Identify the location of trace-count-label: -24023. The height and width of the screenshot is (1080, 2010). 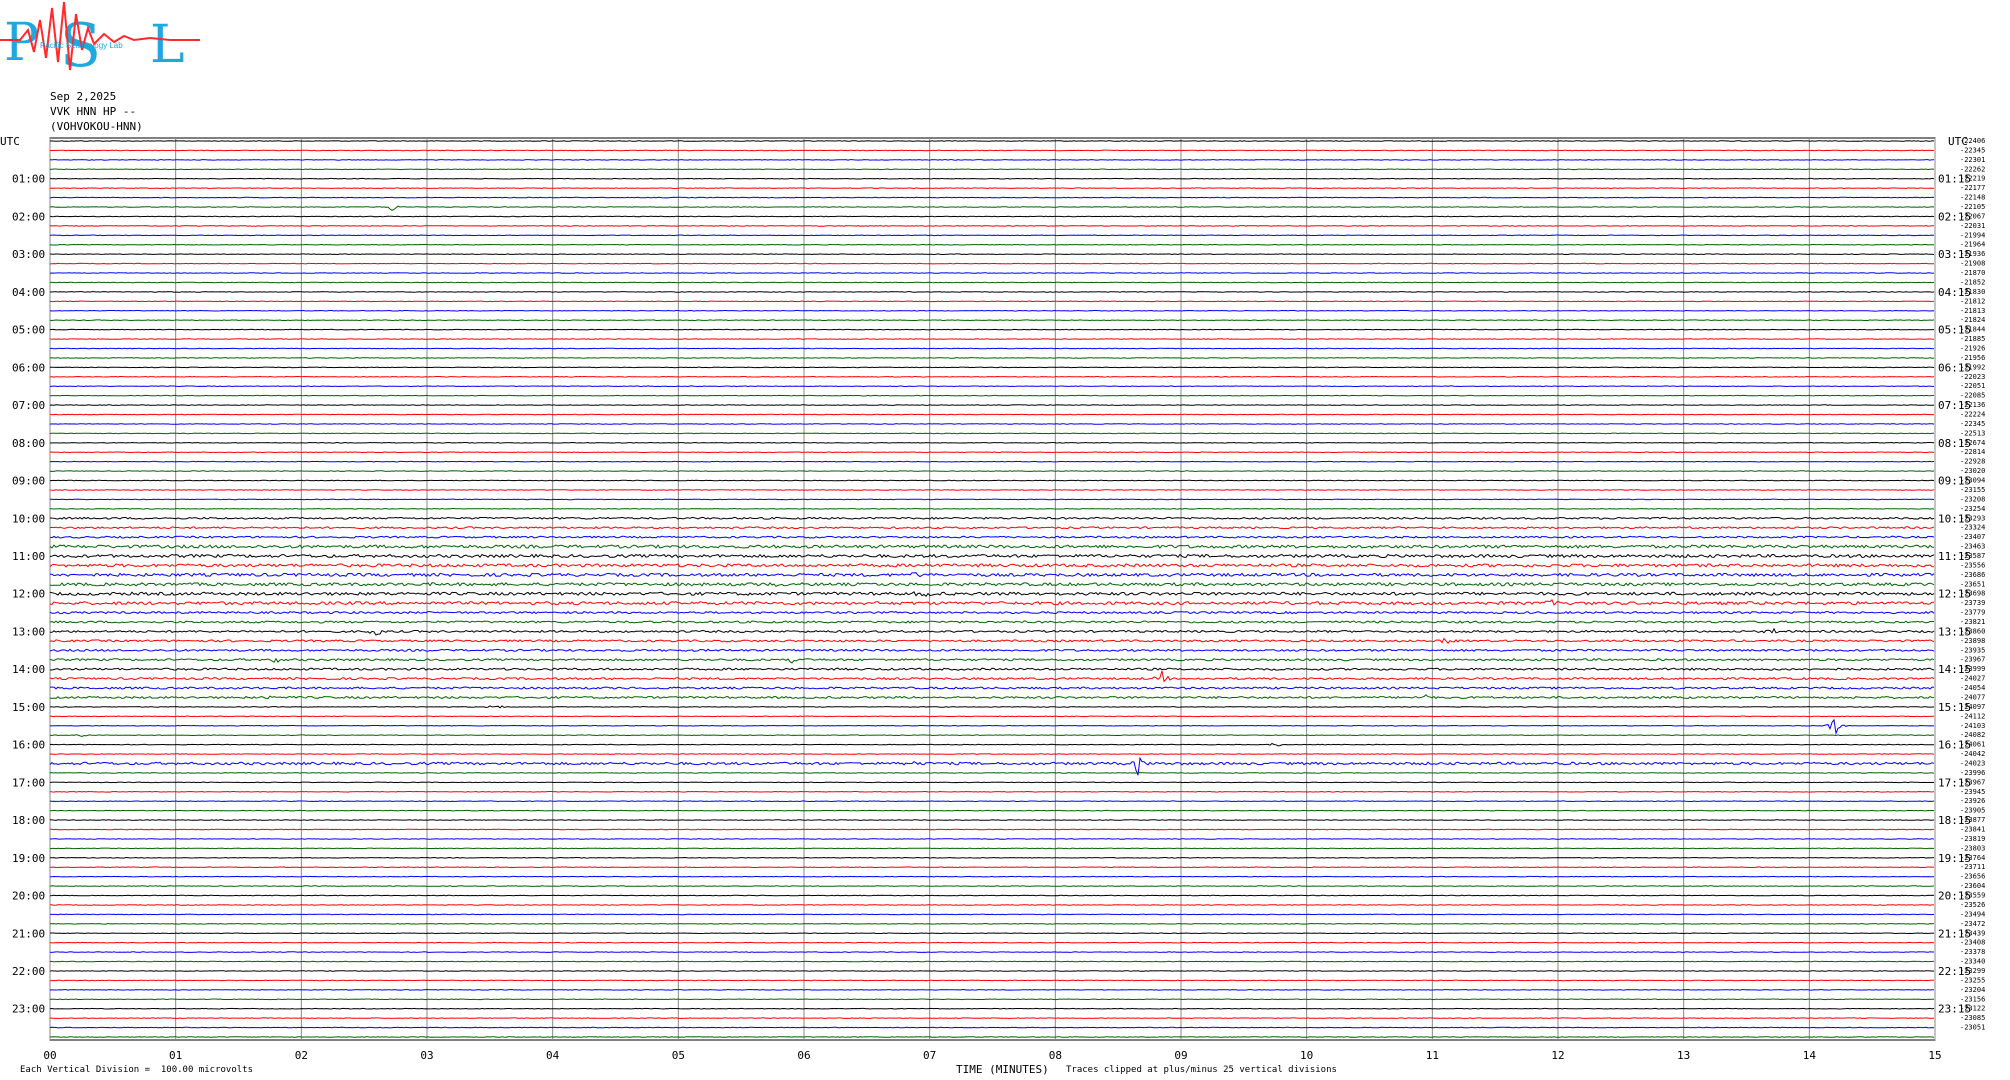
(1972, 763).